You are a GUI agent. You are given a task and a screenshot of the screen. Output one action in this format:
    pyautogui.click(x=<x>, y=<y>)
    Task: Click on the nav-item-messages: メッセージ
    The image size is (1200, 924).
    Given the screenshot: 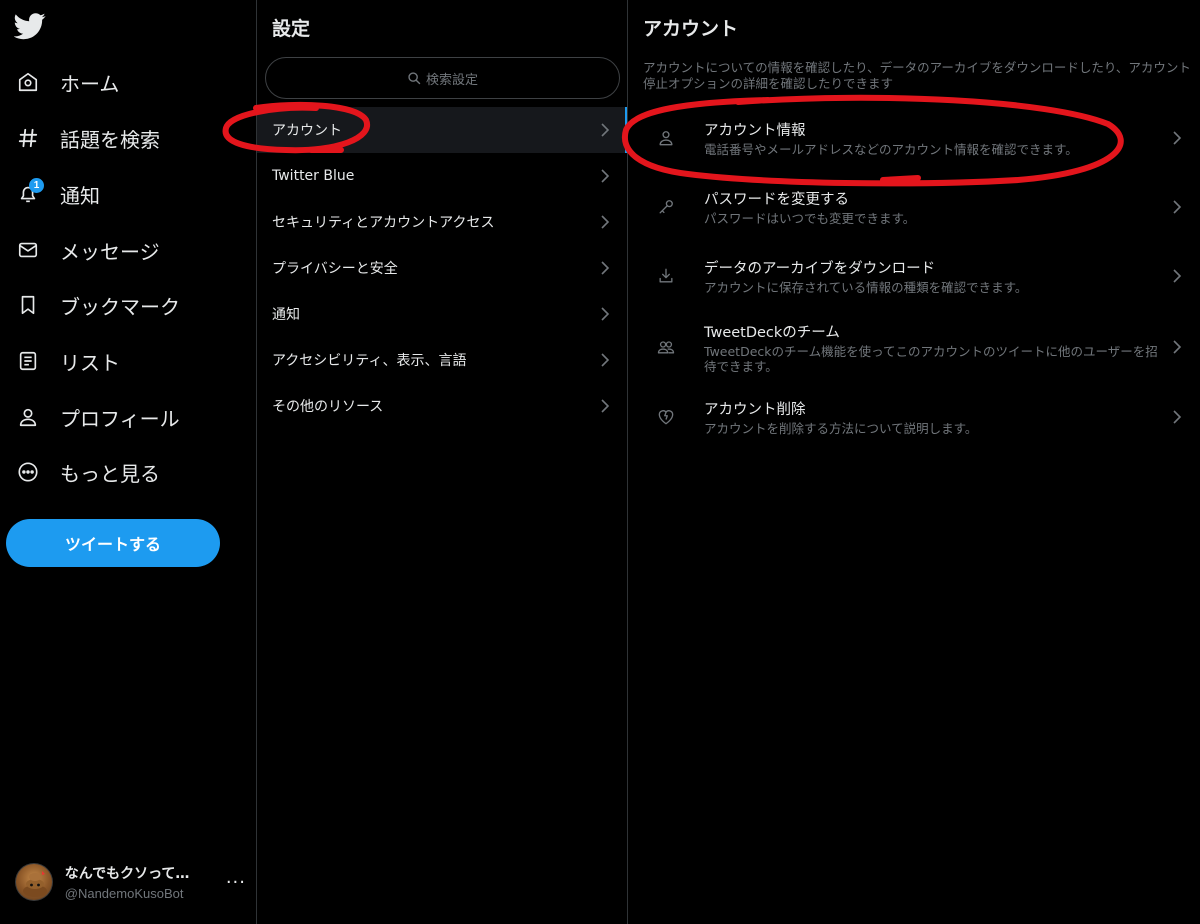 What is the action you would take?
    pyautogui.click(x=124, y=250)
    